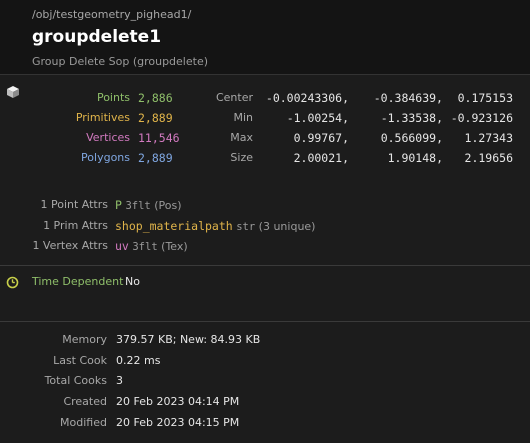 Image resolution: width=530 pixels, height=443 pixels. I want to click on attribute-name: uv, so click(122, 246).